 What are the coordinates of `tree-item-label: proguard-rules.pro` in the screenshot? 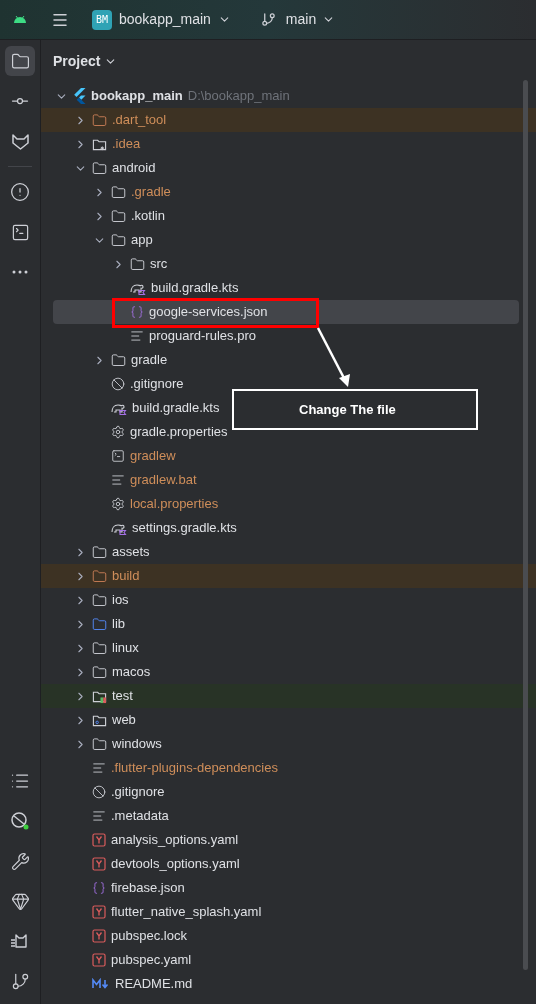 It's located at (202, 336).